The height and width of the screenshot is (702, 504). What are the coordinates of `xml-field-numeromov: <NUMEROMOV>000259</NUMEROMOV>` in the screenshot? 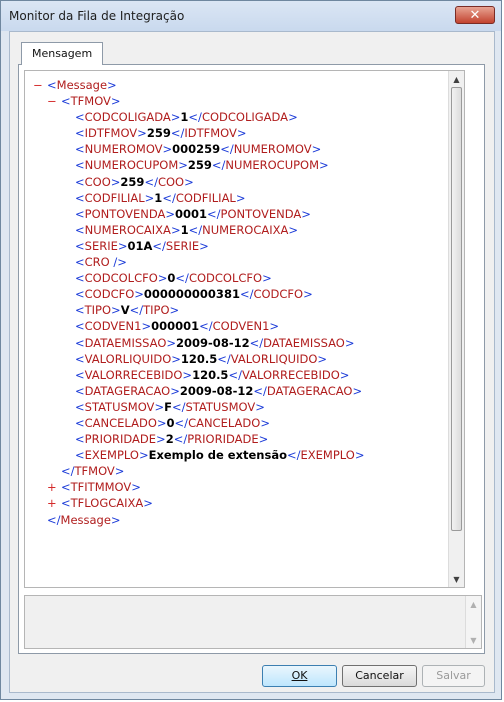 It's located at (198, 149).